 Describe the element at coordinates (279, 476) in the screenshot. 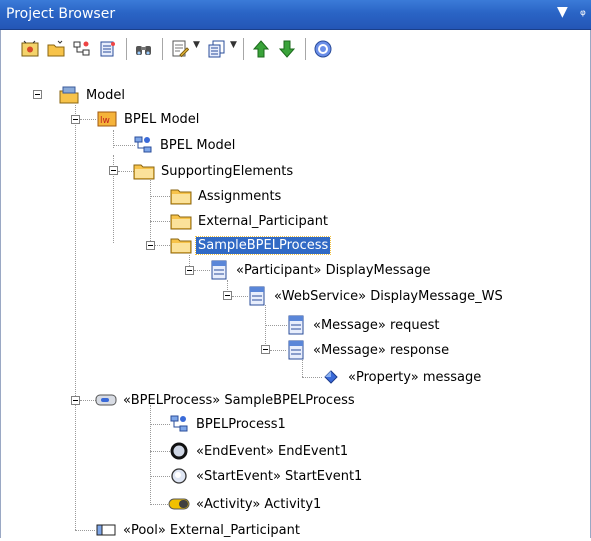

I see `tree-node-label: «StartEvent» StartEvent1` at that location.